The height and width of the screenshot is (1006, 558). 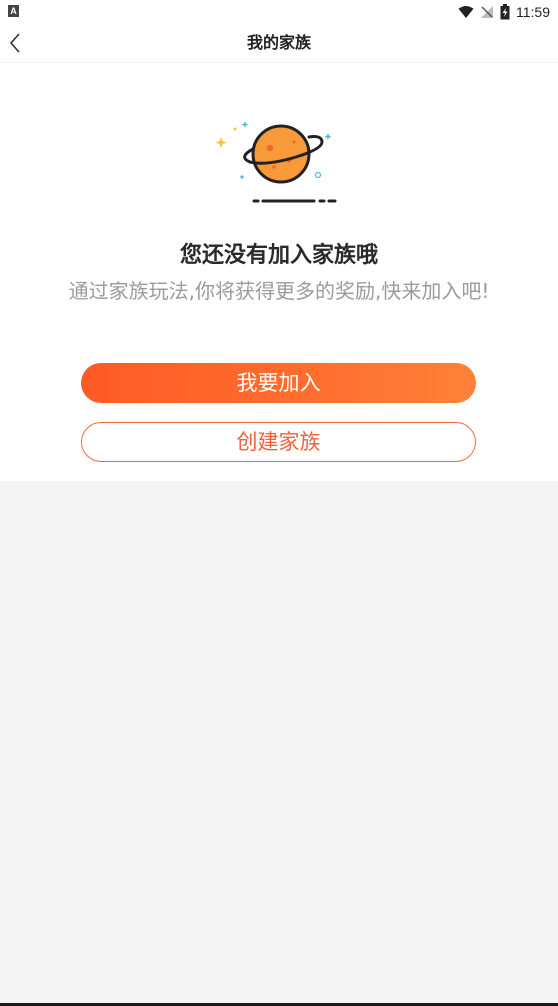 What do you see at coordinates (276, 162) in the screenshot?
I see `planet-icon` at bounding box center [276, 162].